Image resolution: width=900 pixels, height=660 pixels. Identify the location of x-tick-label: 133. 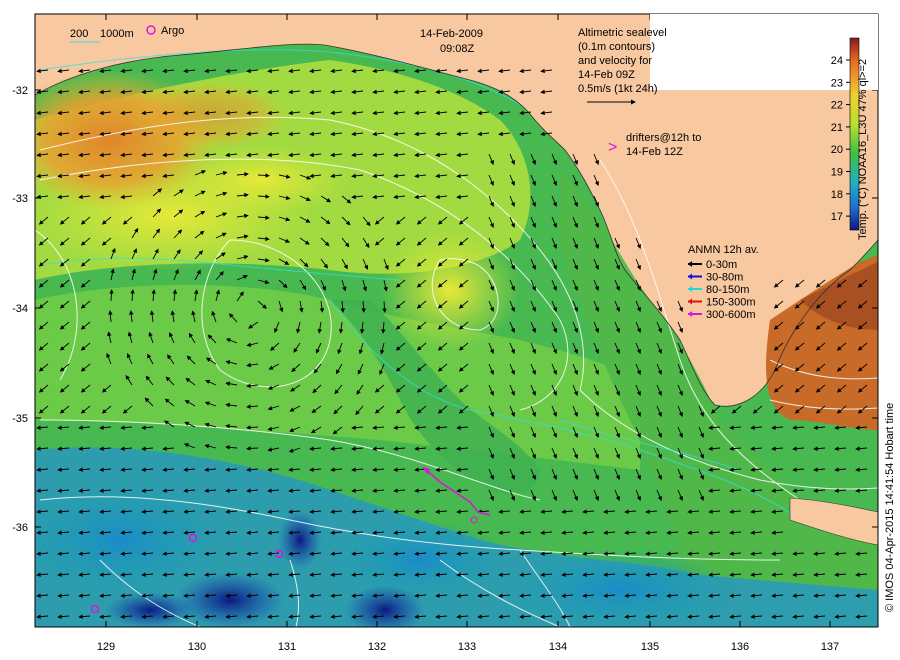
(467, 647).